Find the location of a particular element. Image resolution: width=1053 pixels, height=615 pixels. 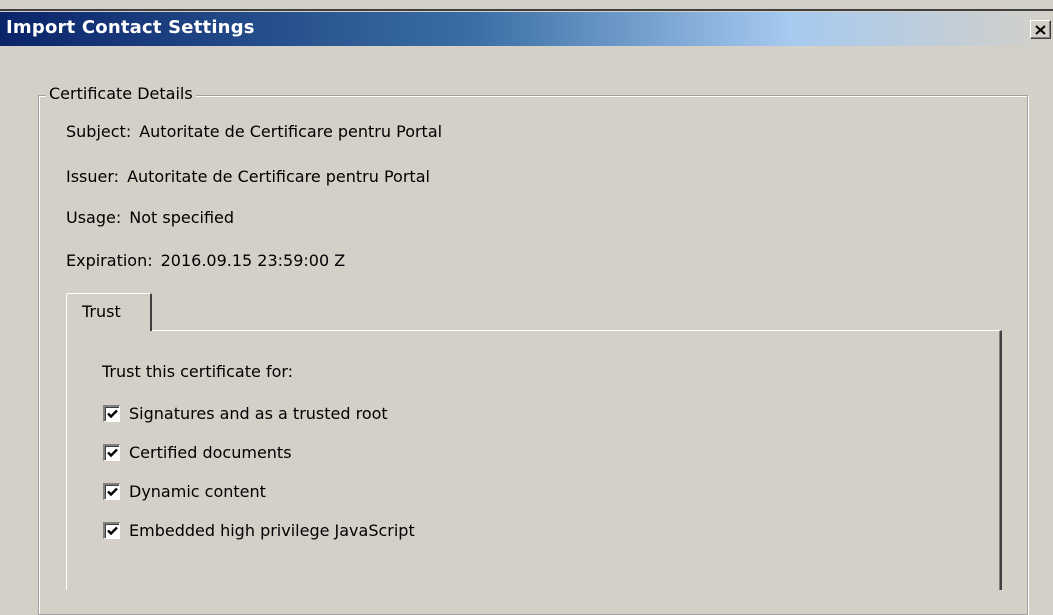

checkbox-label: Certified documents is located at coordinates (210, 452).